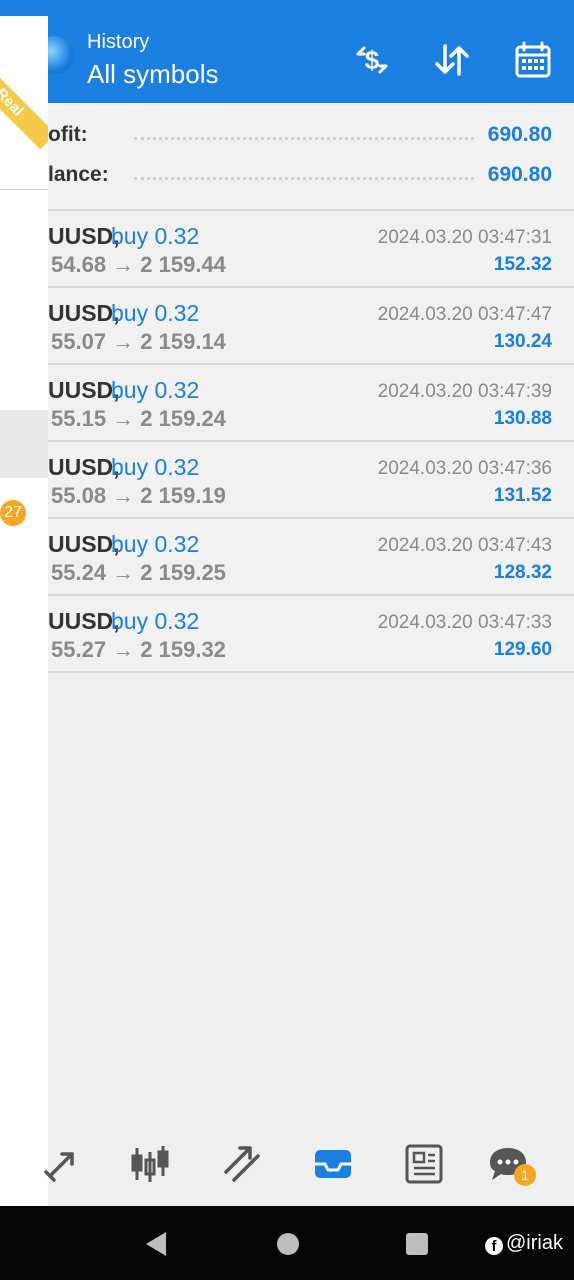  I want to click on page-title: All symbols, so click(152, 74).